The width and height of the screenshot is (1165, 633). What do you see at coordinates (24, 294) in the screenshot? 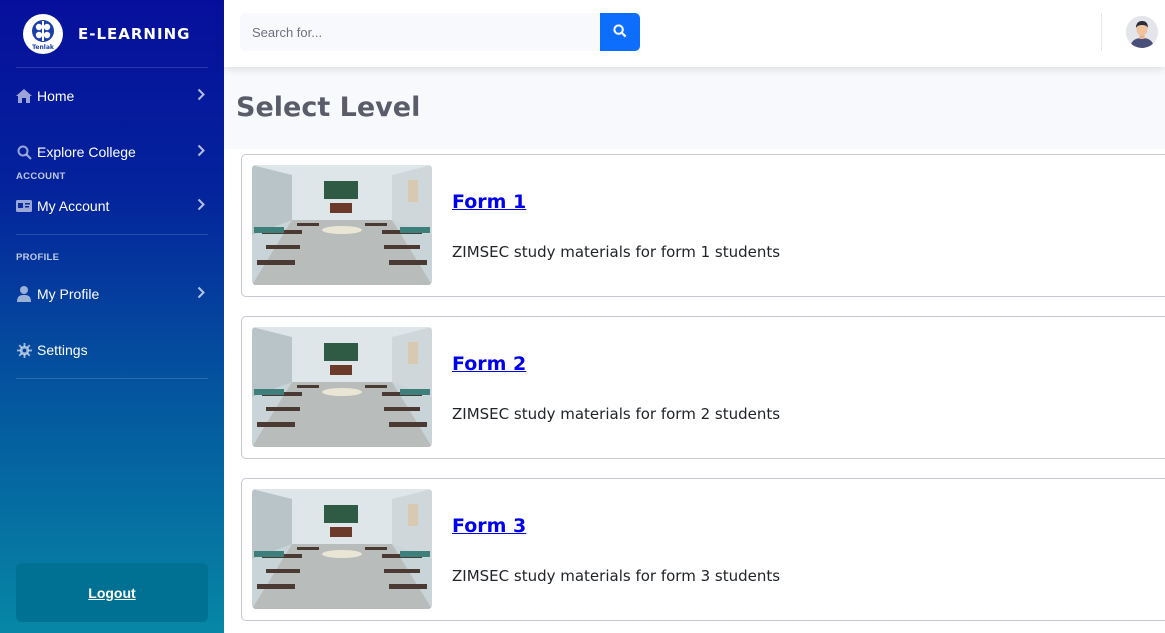
I see `user-icon` at bounding box center [24, 294].